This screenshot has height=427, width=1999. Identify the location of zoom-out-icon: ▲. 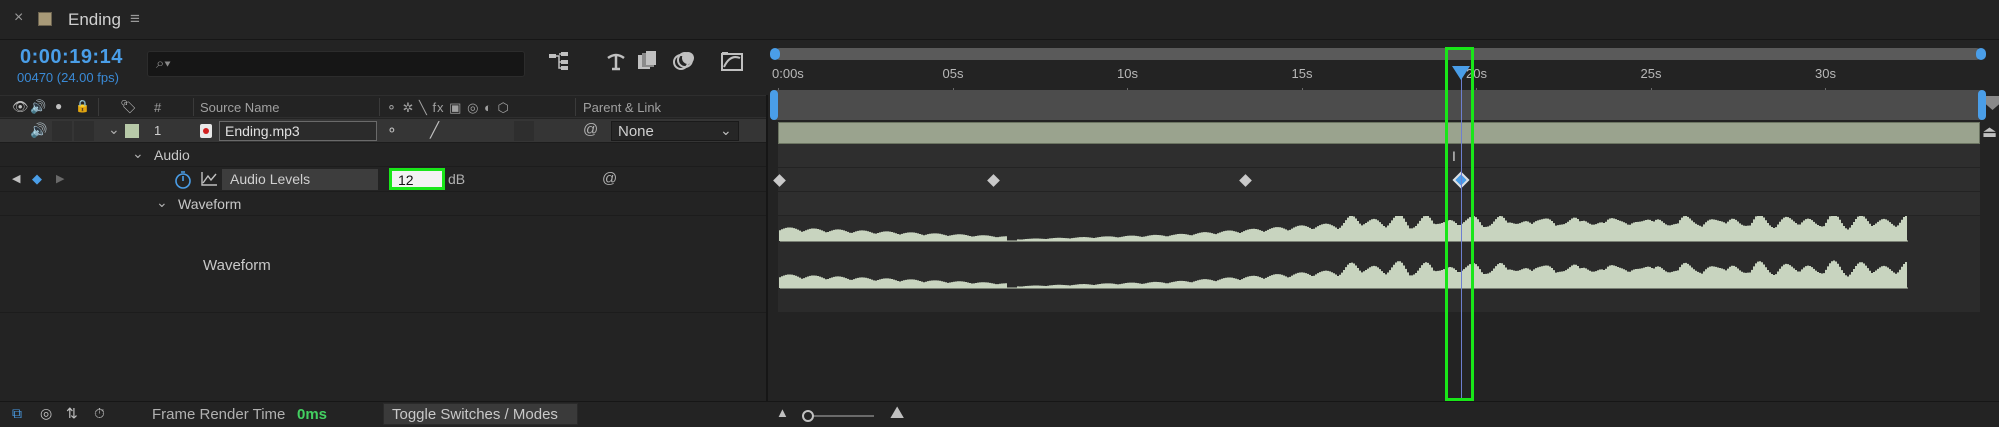
(782, 412).